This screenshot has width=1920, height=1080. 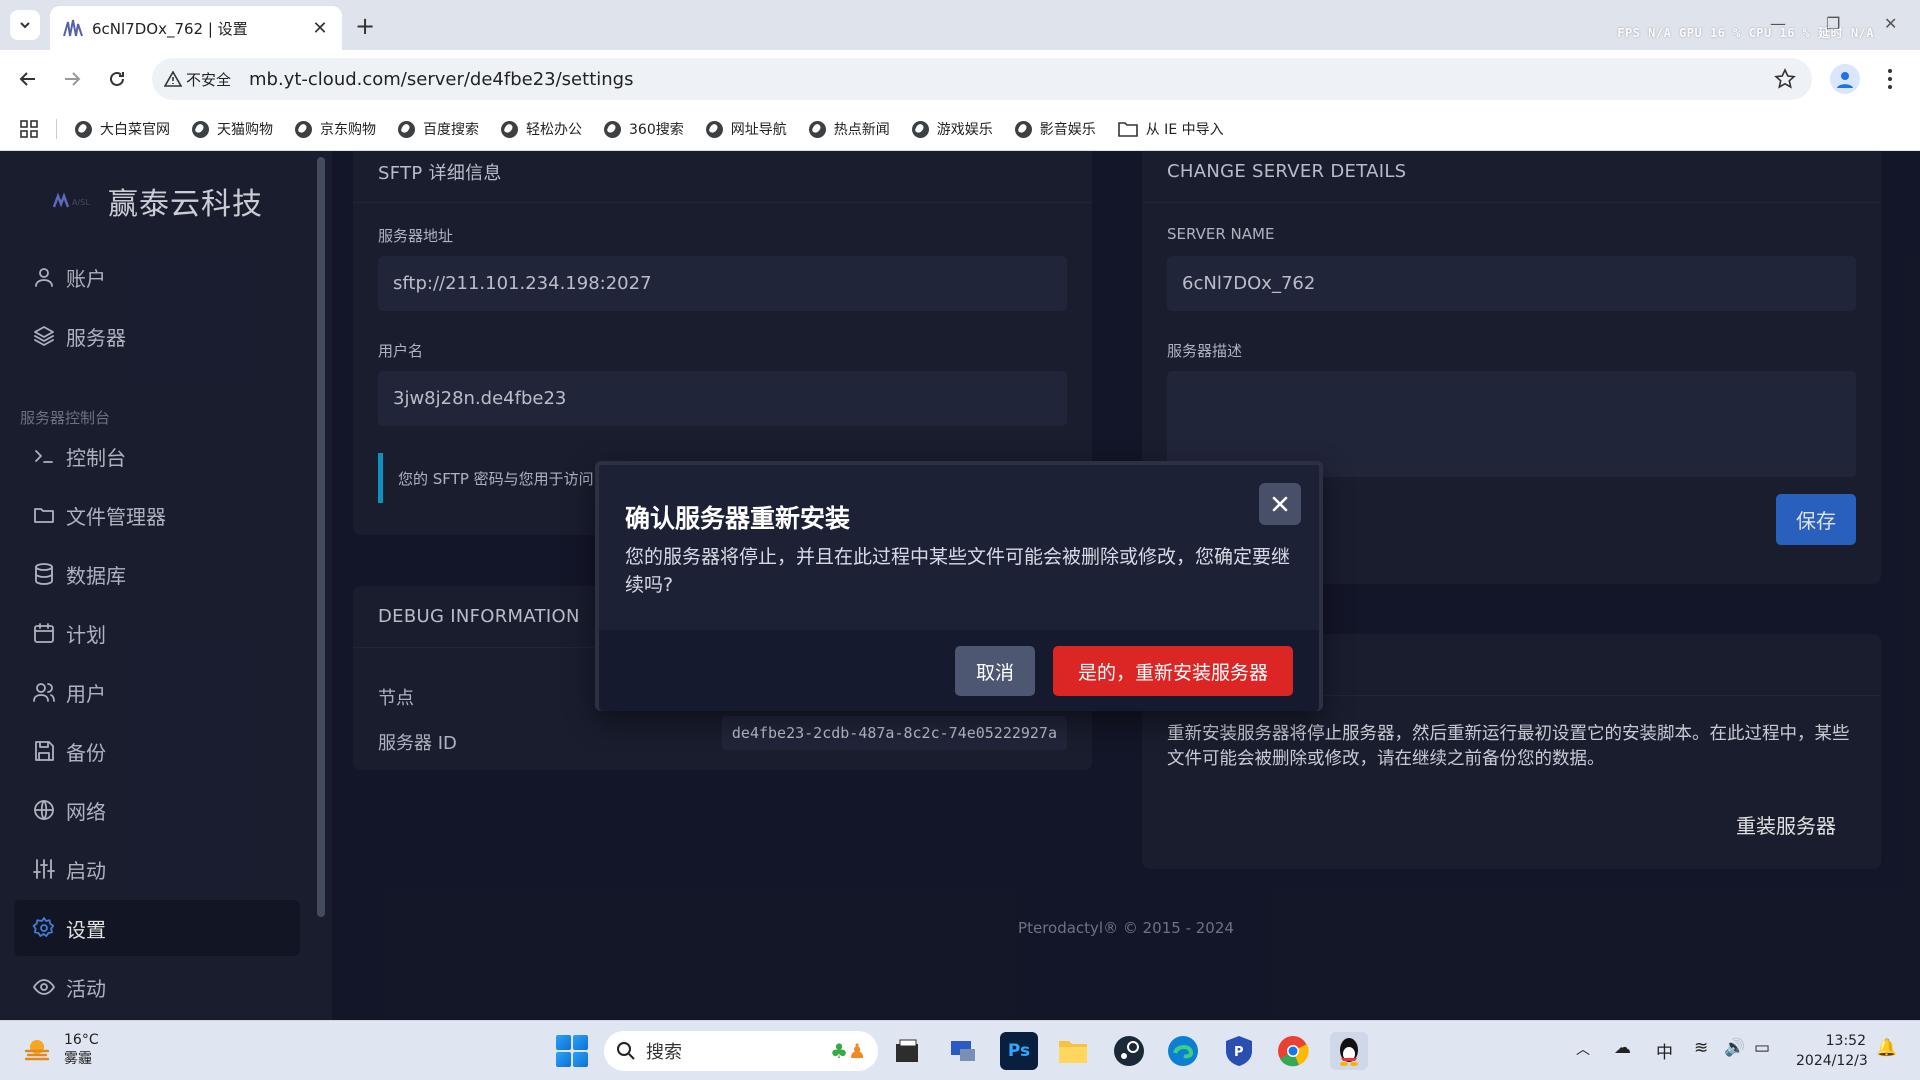 I want to click on bookmark-label: 大白菜官网, so click(x=135, y=130).